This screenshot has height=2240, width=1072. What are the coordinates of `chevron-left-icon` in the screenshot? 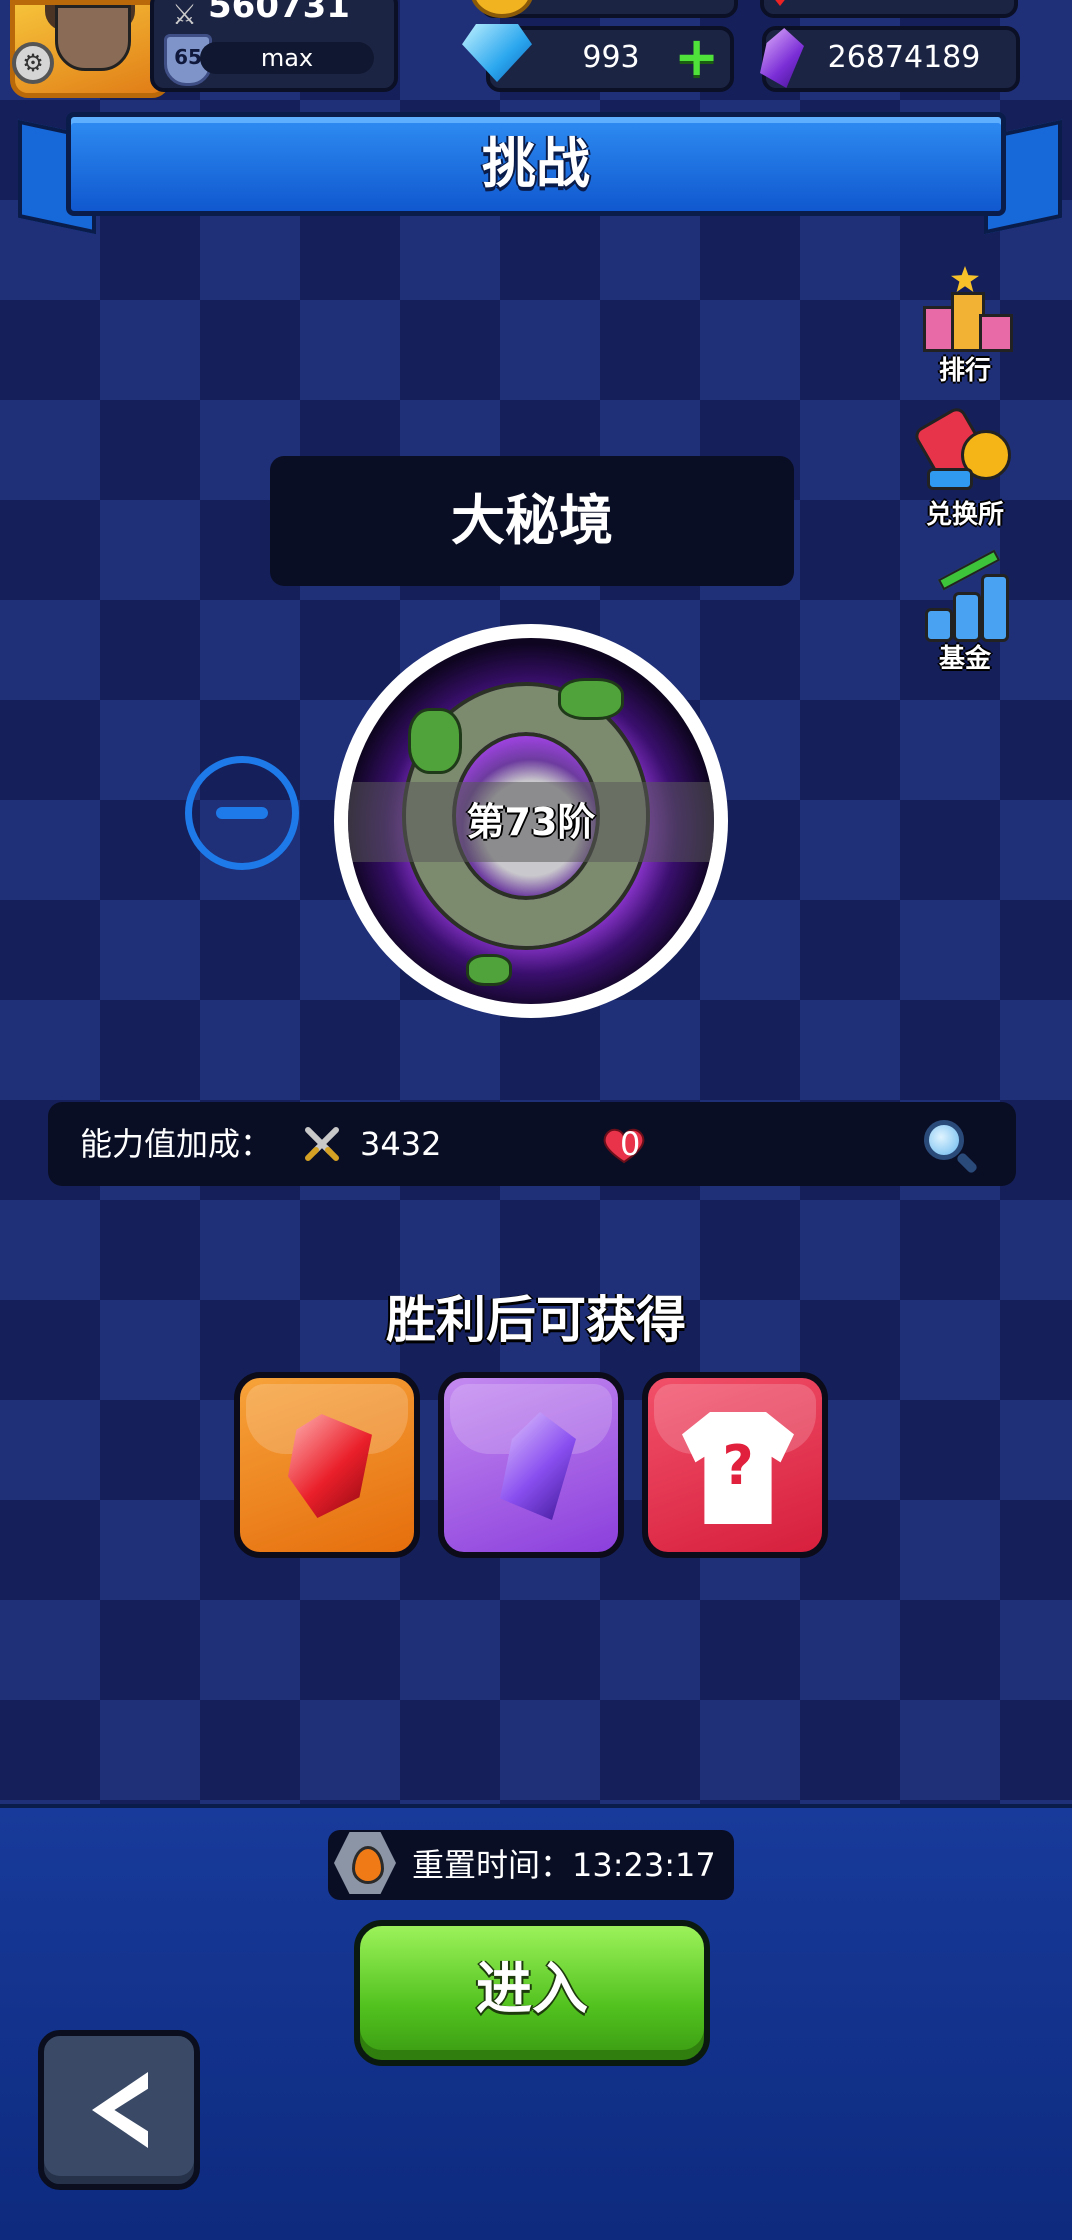 It's located at (120, 2110).